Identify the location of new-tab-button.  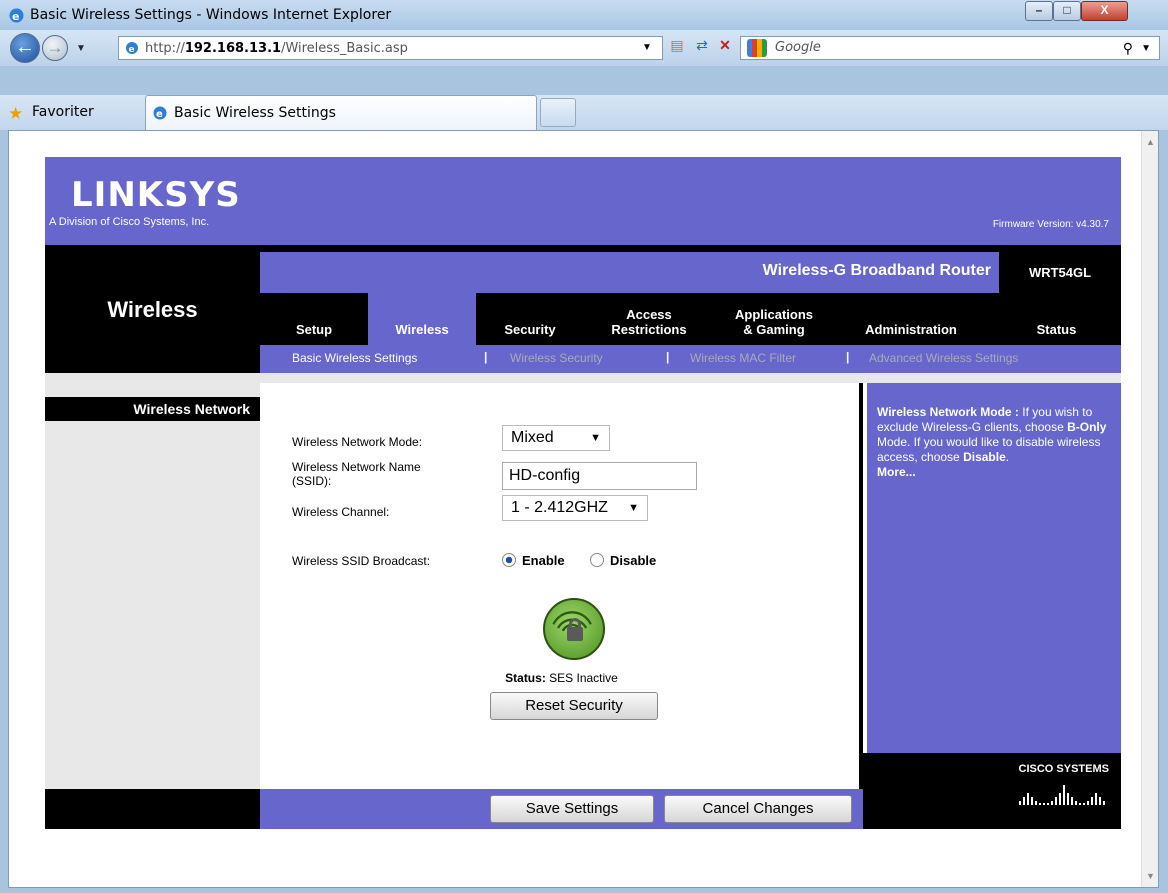
(558, 112).